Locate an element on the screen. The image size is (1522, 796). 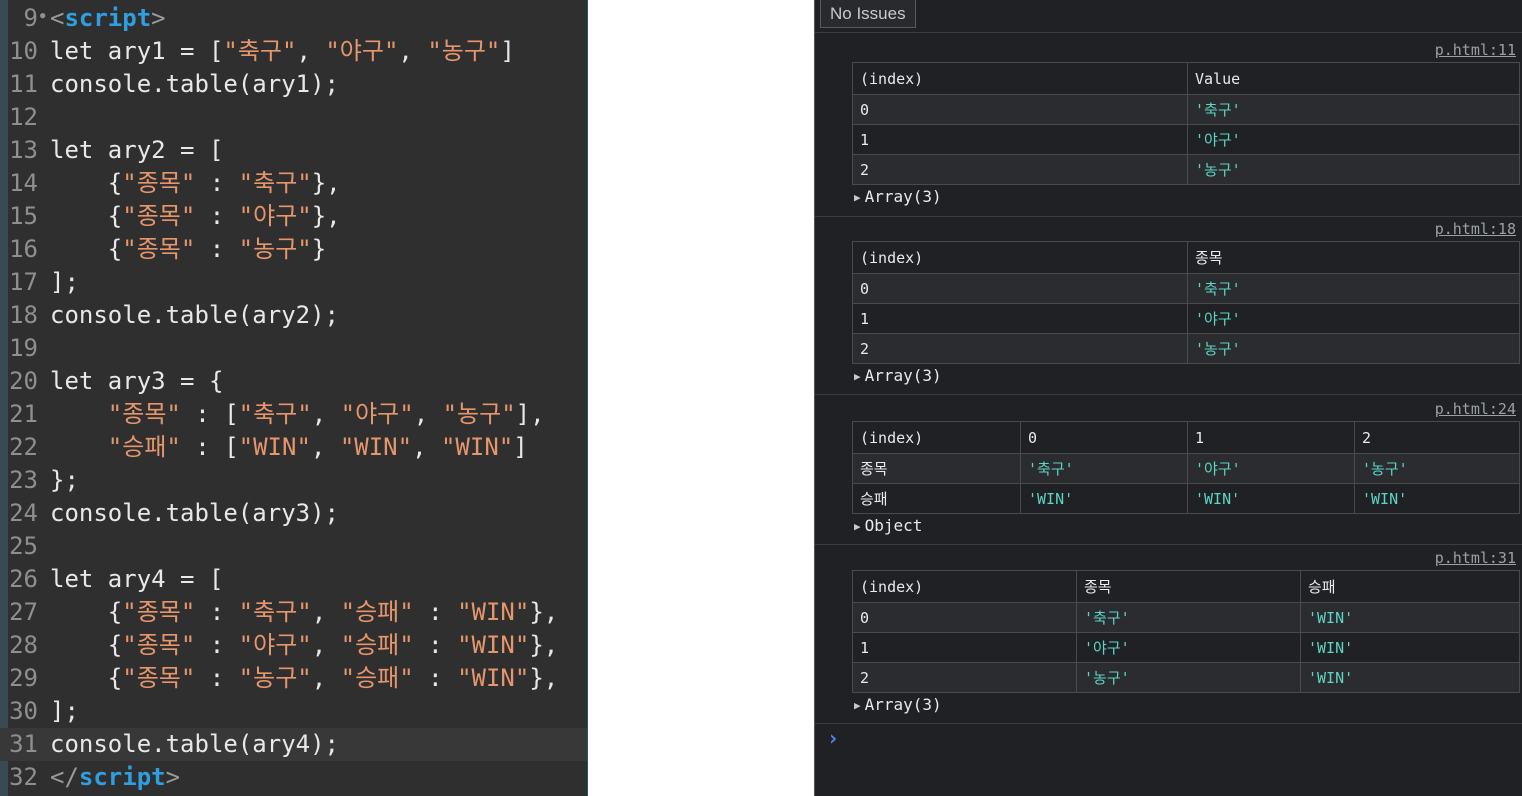
code-token: let ary1 = [ is located at coordinates (137, 51).